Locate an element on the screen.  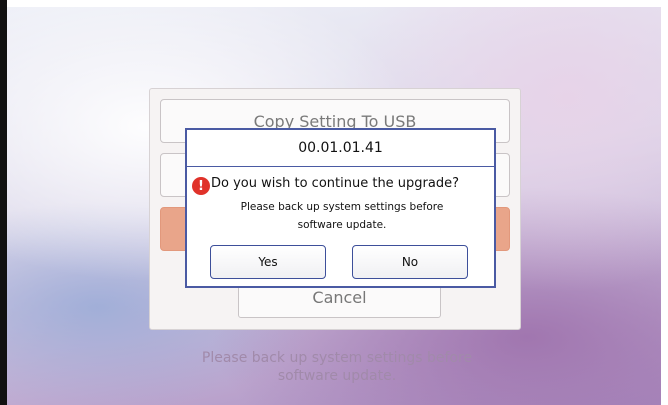
no-button: No is located at coordinates (410, 262).